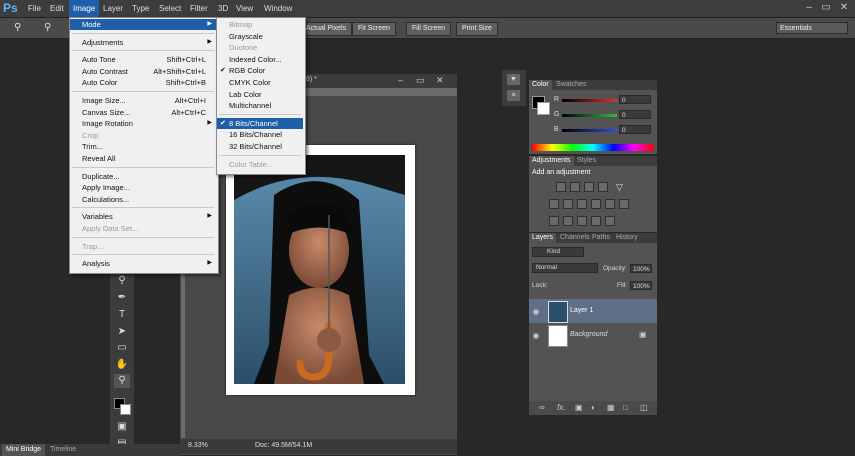  What do you see at coordinates (561, 187) in the screenshot?
I see `brightness-contrast-icon` at bounding box center [561, 187].